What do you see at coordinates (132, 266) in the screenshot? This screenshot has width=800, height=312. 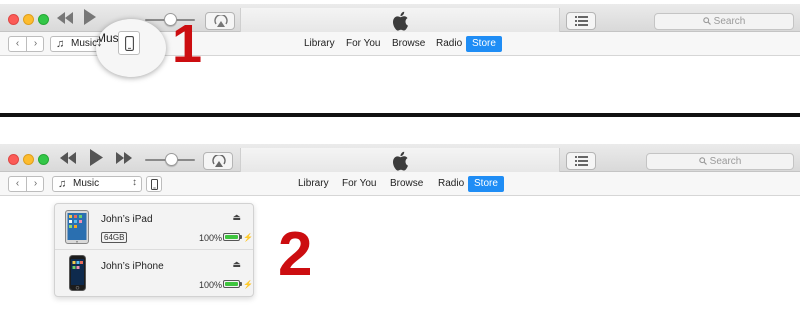 I see `device-name: John’s iPhone` at bounding box center [132, 266].